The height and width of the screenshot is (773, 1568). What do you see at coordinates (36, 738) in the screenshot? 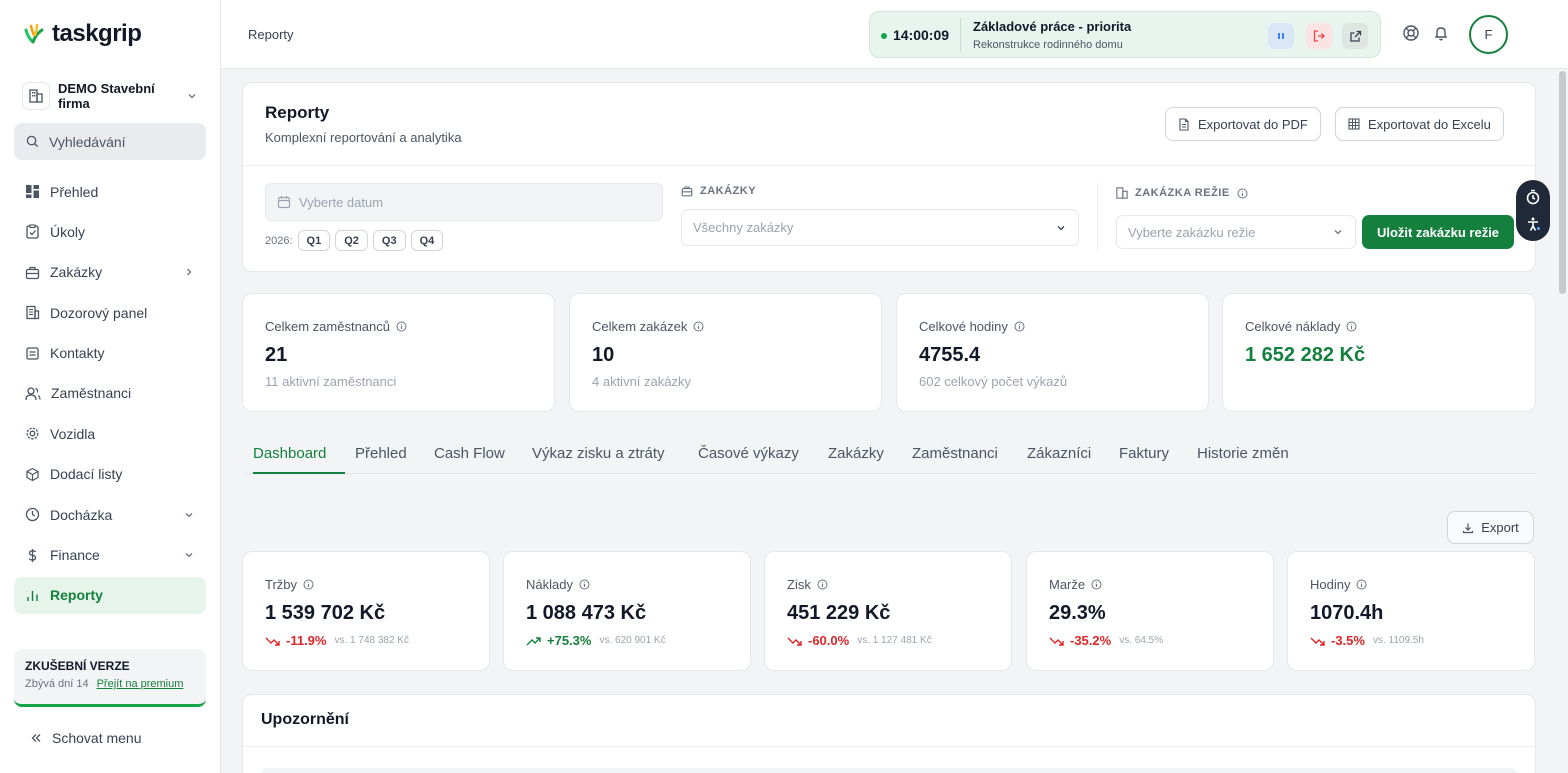
I see `double-chevron-left-icon` at bounding box center [36, 738].